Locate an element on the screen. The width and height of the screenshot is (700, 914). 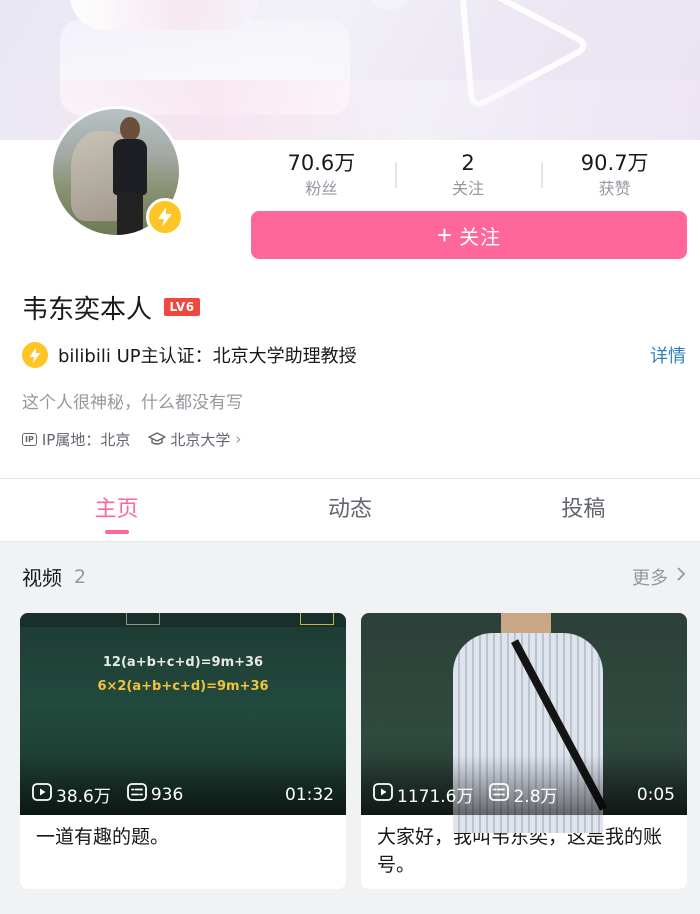
profile-tabs: 主页 动态 投稿 is located at coordinates (350, 510).